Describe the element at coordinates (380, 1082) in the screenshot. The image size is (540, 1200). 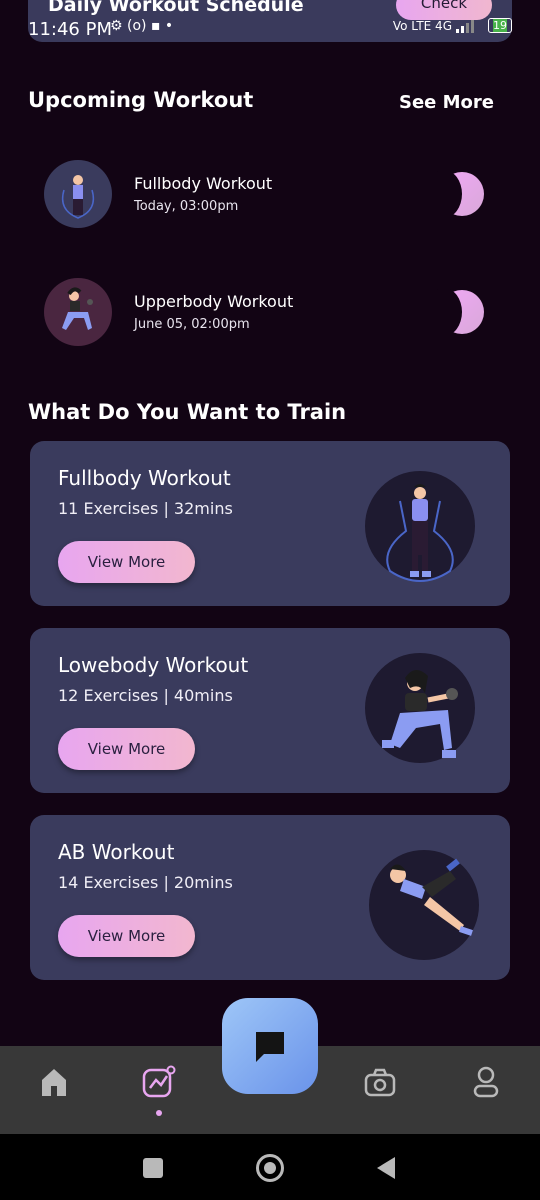
I see `camera-icon` at that location.